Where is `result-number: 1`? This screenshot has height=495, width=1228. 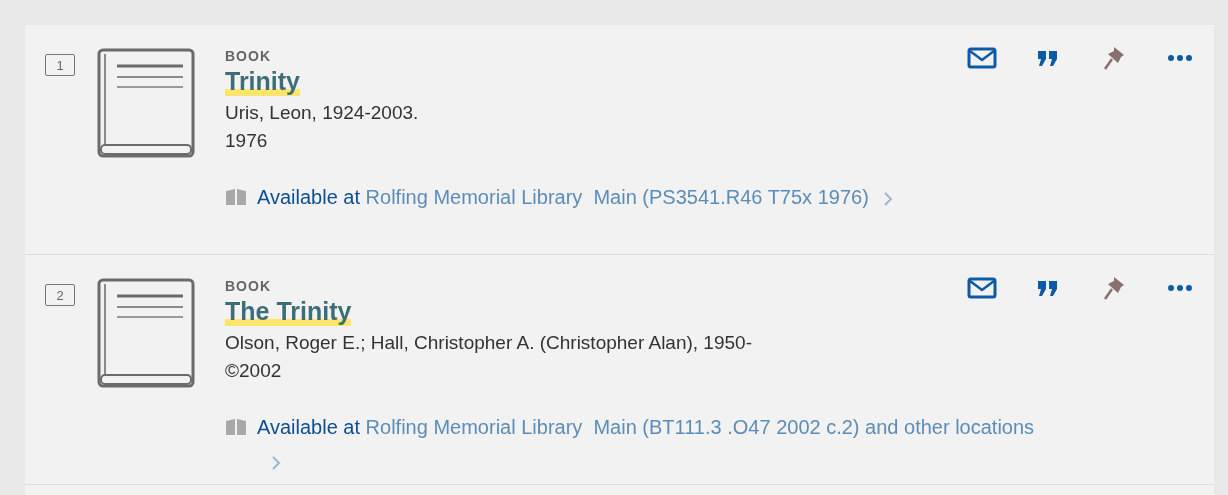
result-number: 1 is located at coordinates (60, 65).